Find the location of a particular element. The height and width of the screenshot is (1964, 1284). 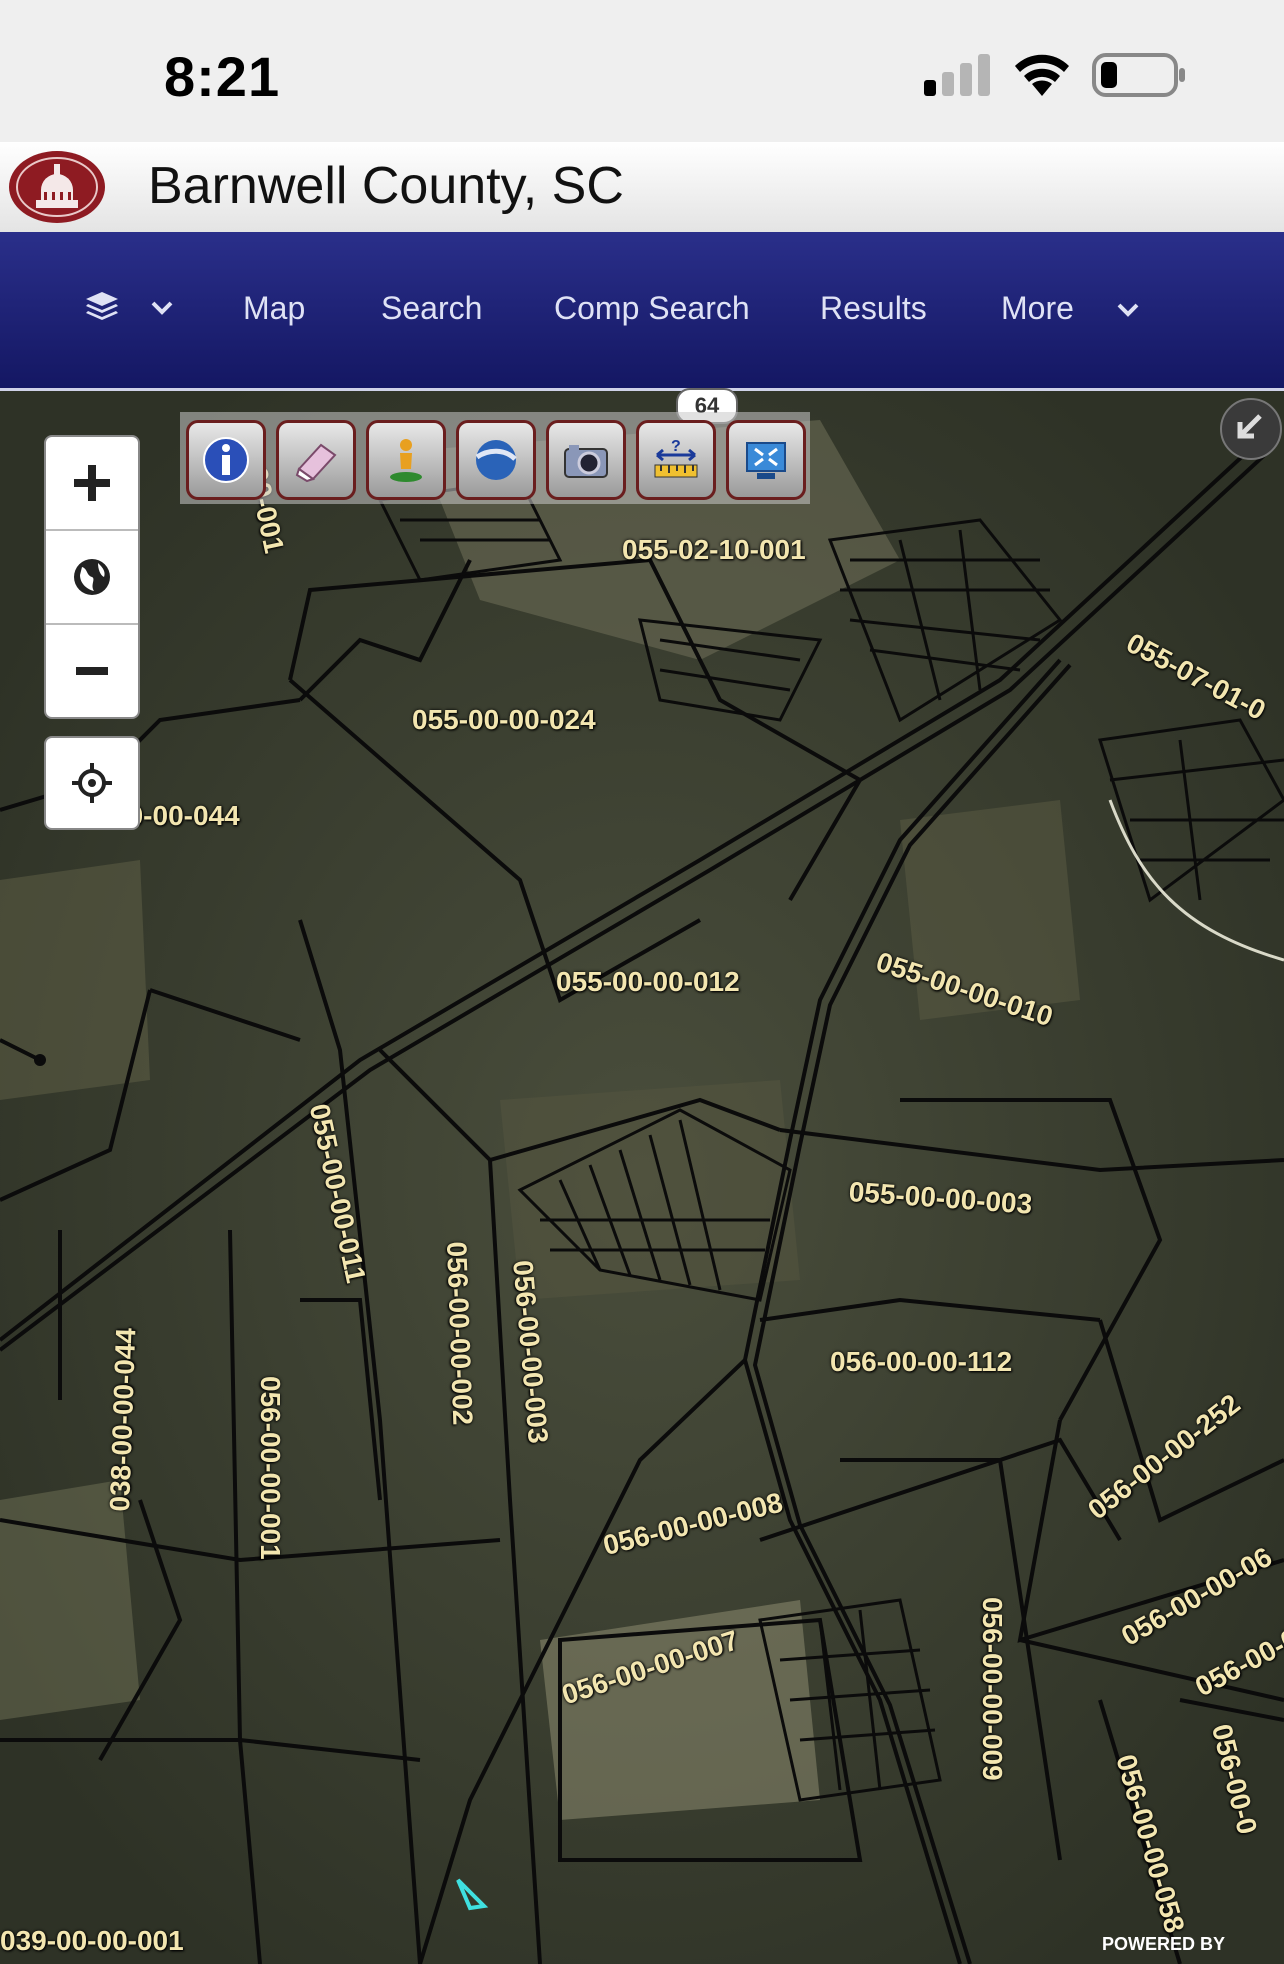

map-toolbar: ? is located at coordinates (495, 458).